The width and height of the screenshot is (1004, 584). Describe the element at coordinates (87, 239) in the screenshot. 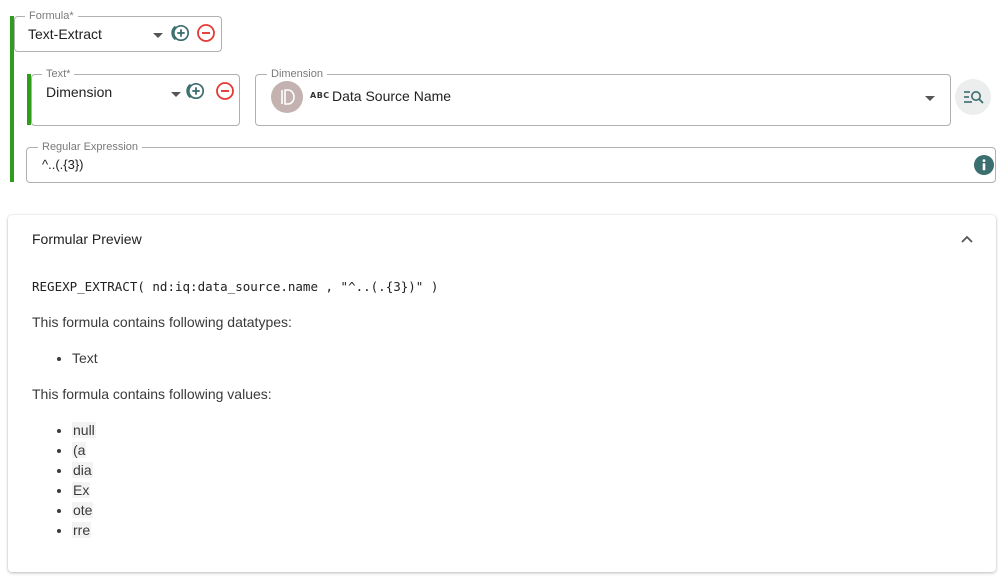

I see `preview-title: Formular Preview` at that location.